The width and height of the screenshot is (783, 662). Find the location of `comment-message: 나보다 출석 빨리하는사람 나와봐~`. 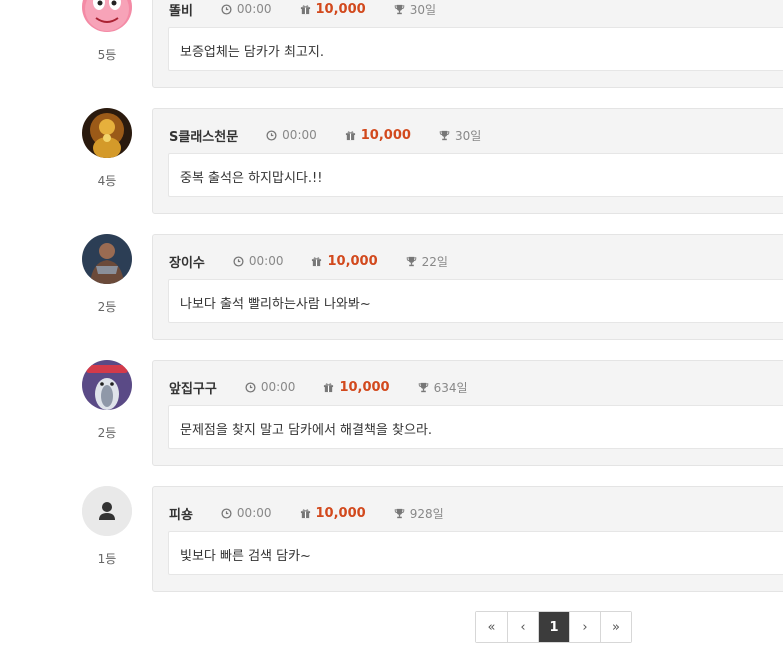

comment-message: 나보다 출석 빨리하는사람 나와봐~ is located at coordinates (475, 301).